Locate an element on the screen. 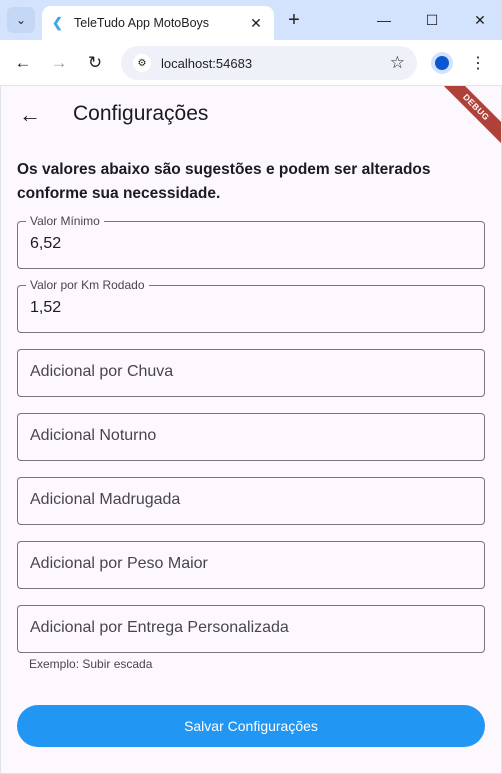  forward-arrow-icon: → is located at coordinates (59, 63).